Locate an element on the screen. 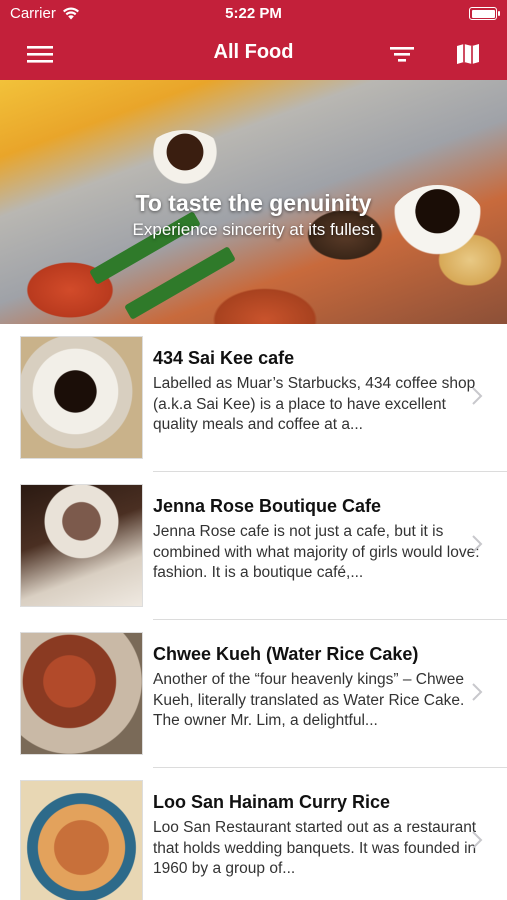  map-button is located at coordinates (468, 54).